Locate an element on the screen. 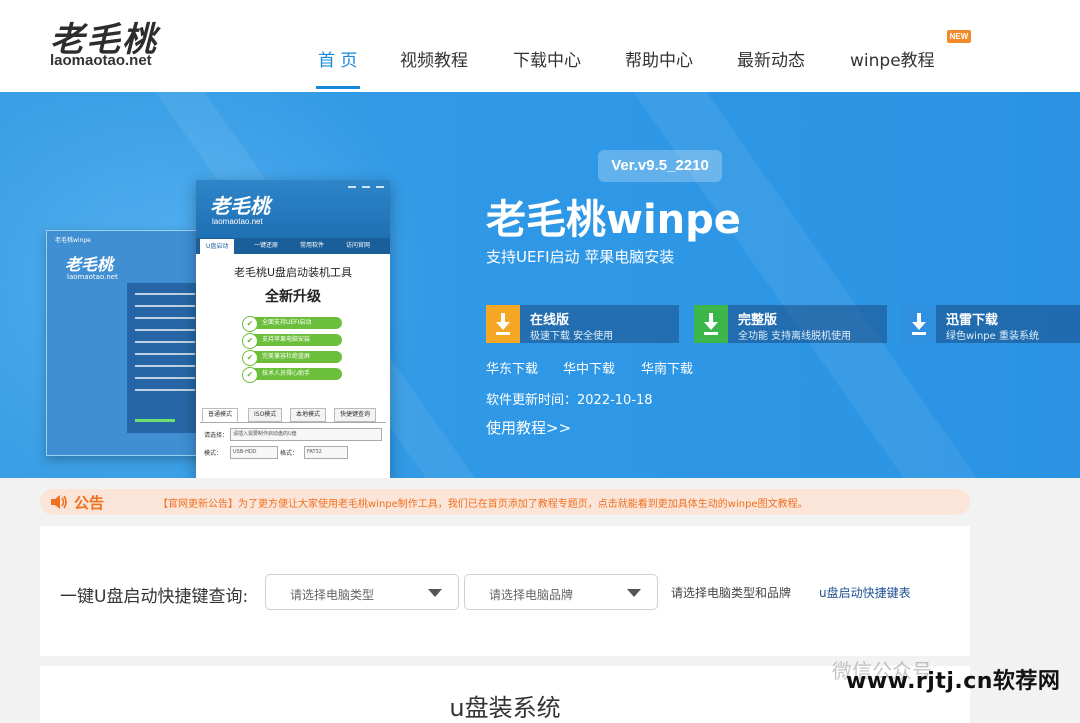  download-desc: 全功能 支持离线脱机使用 is located at coordinates (795, 336).